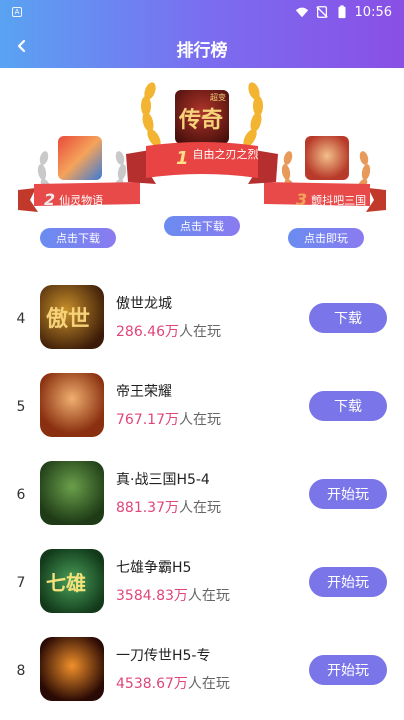 The width and height of the screenshot is (404, 720). I want to click on player-count: 4538.67万人在玩, so click(173, 683).